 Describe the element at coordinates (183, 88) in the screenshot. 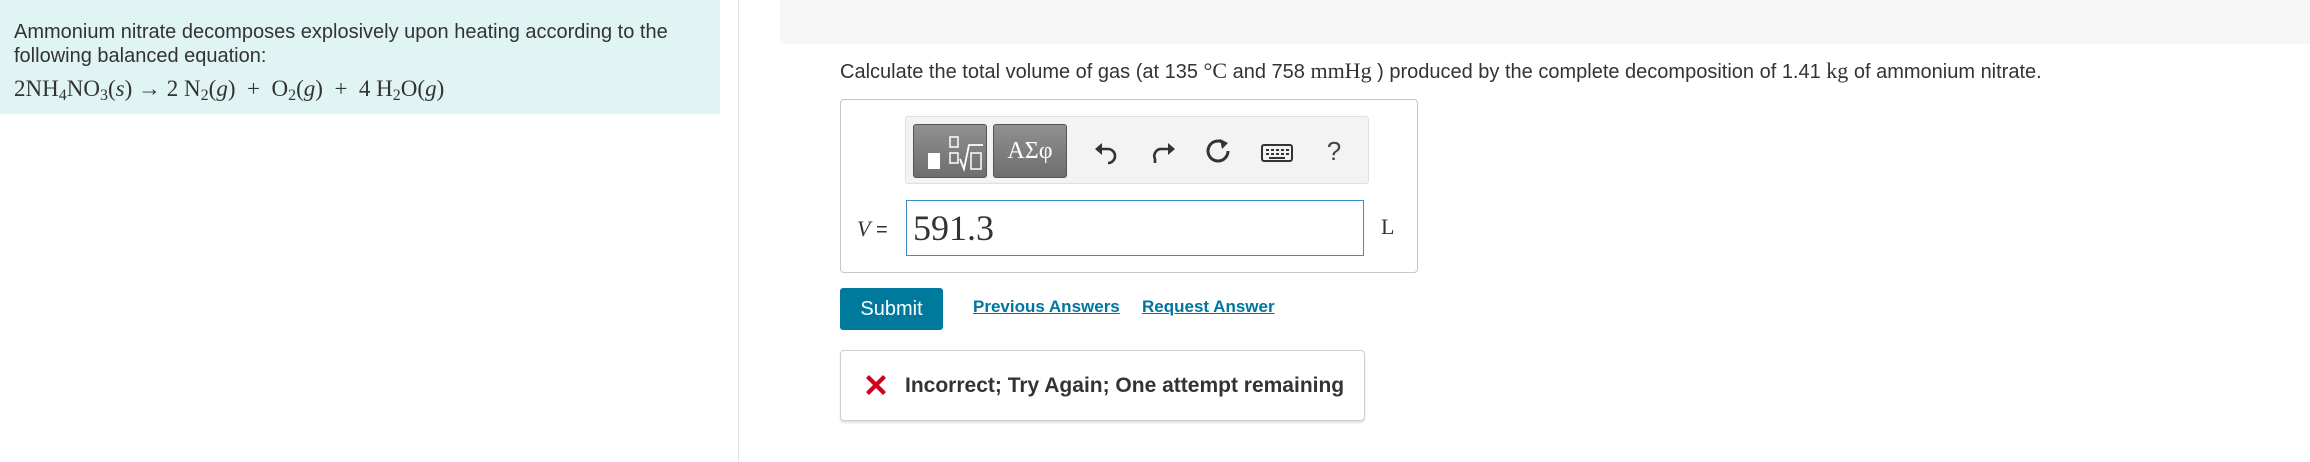

I see `eq-product-1: 2 N` at that location.